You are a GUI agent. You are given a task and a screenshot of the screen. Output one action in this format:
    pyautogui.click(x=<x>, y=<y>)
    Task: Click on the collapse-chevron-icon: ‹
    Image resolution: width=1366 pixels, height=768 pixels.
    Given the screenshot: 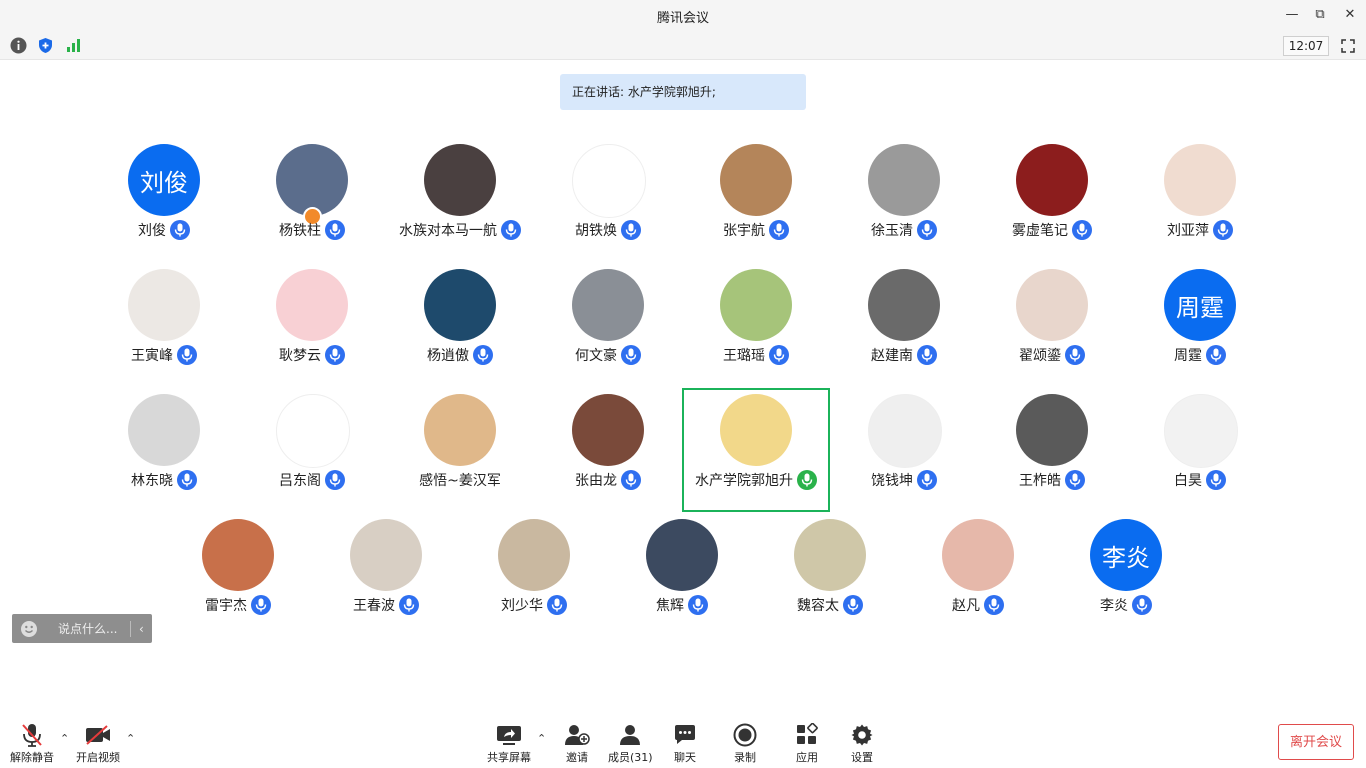 What is the action you would take?
    pyautogui.click(x=141, y=629)
    